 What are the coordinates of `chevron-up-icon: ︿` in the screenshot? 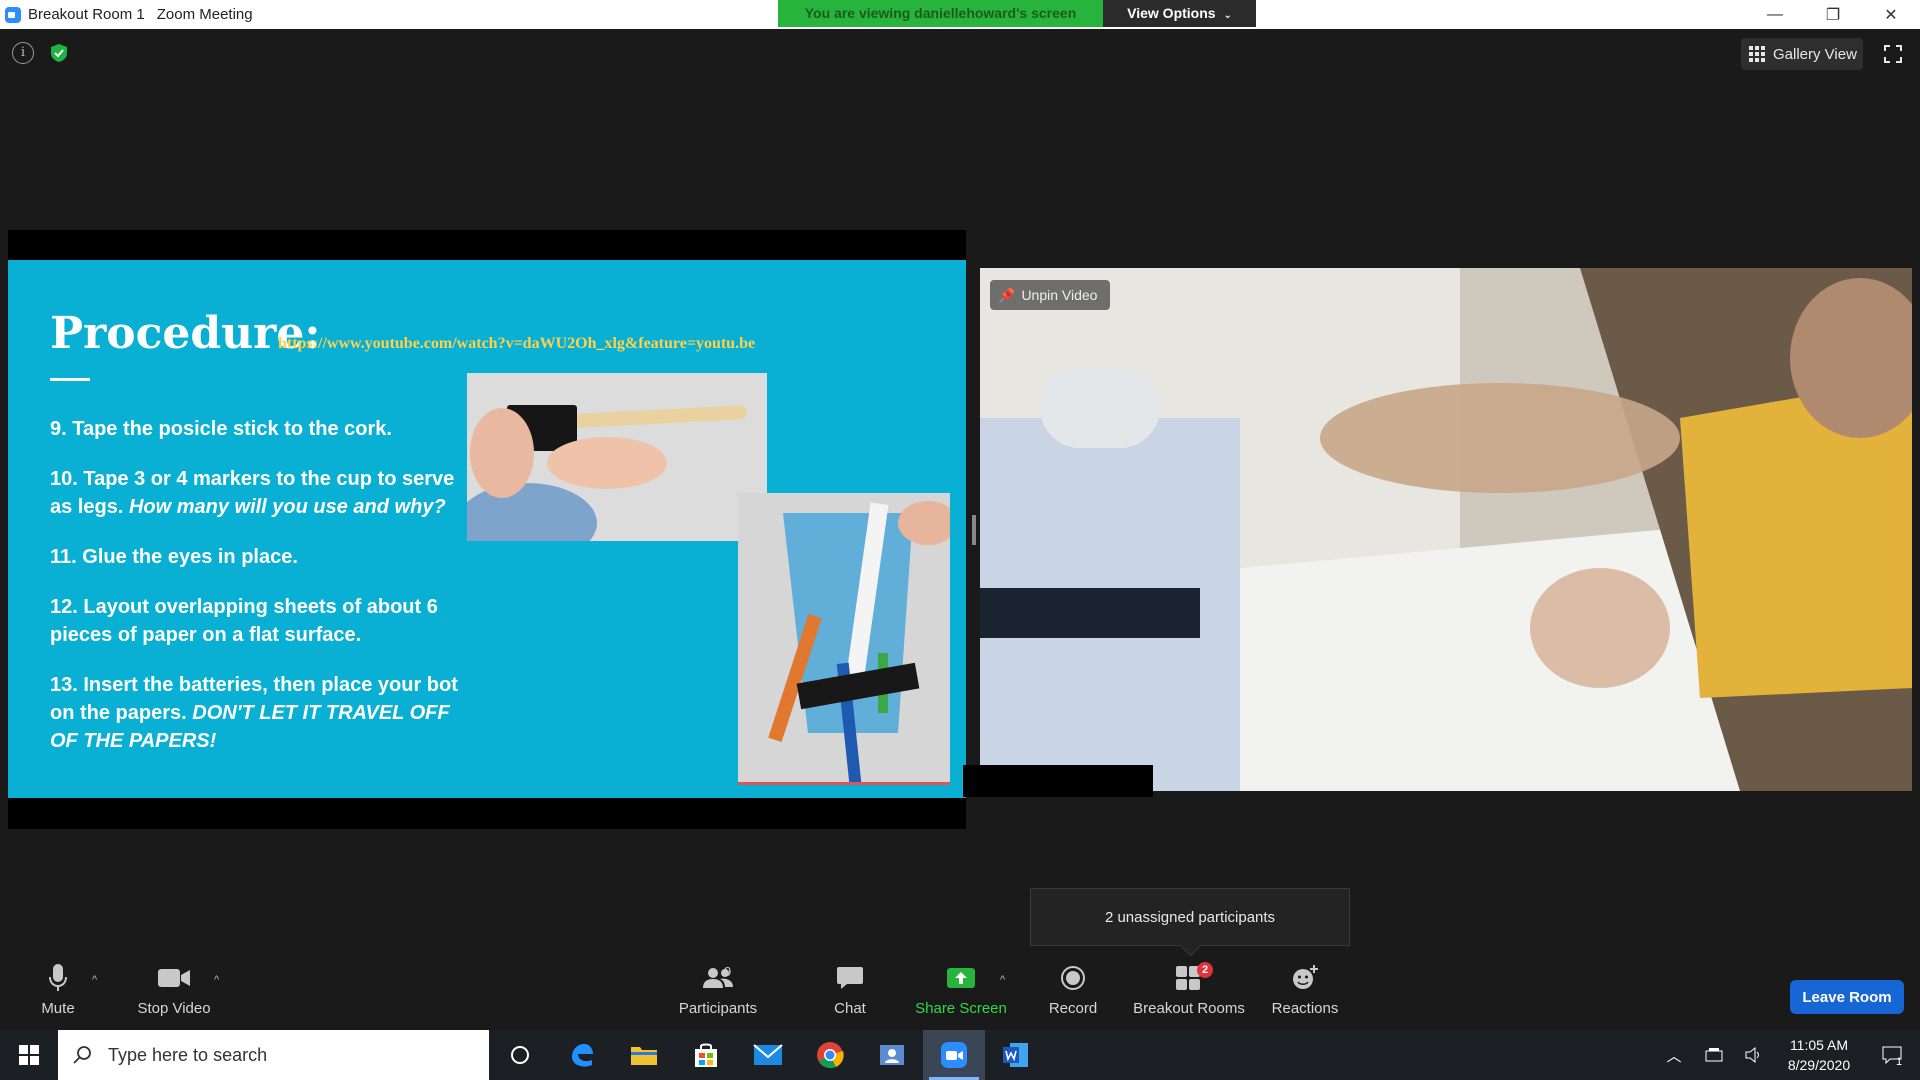 It's located at (1674, 1055).